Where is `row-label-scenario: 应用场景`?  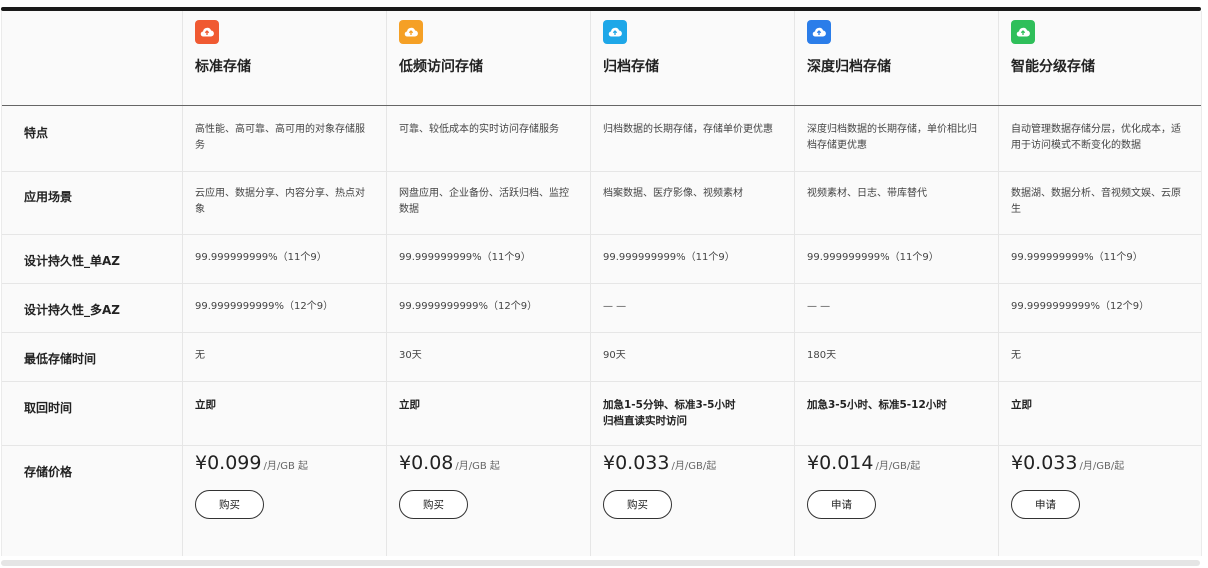
row-label-scenario: 应用场景 is located at coordinates (48, 197).